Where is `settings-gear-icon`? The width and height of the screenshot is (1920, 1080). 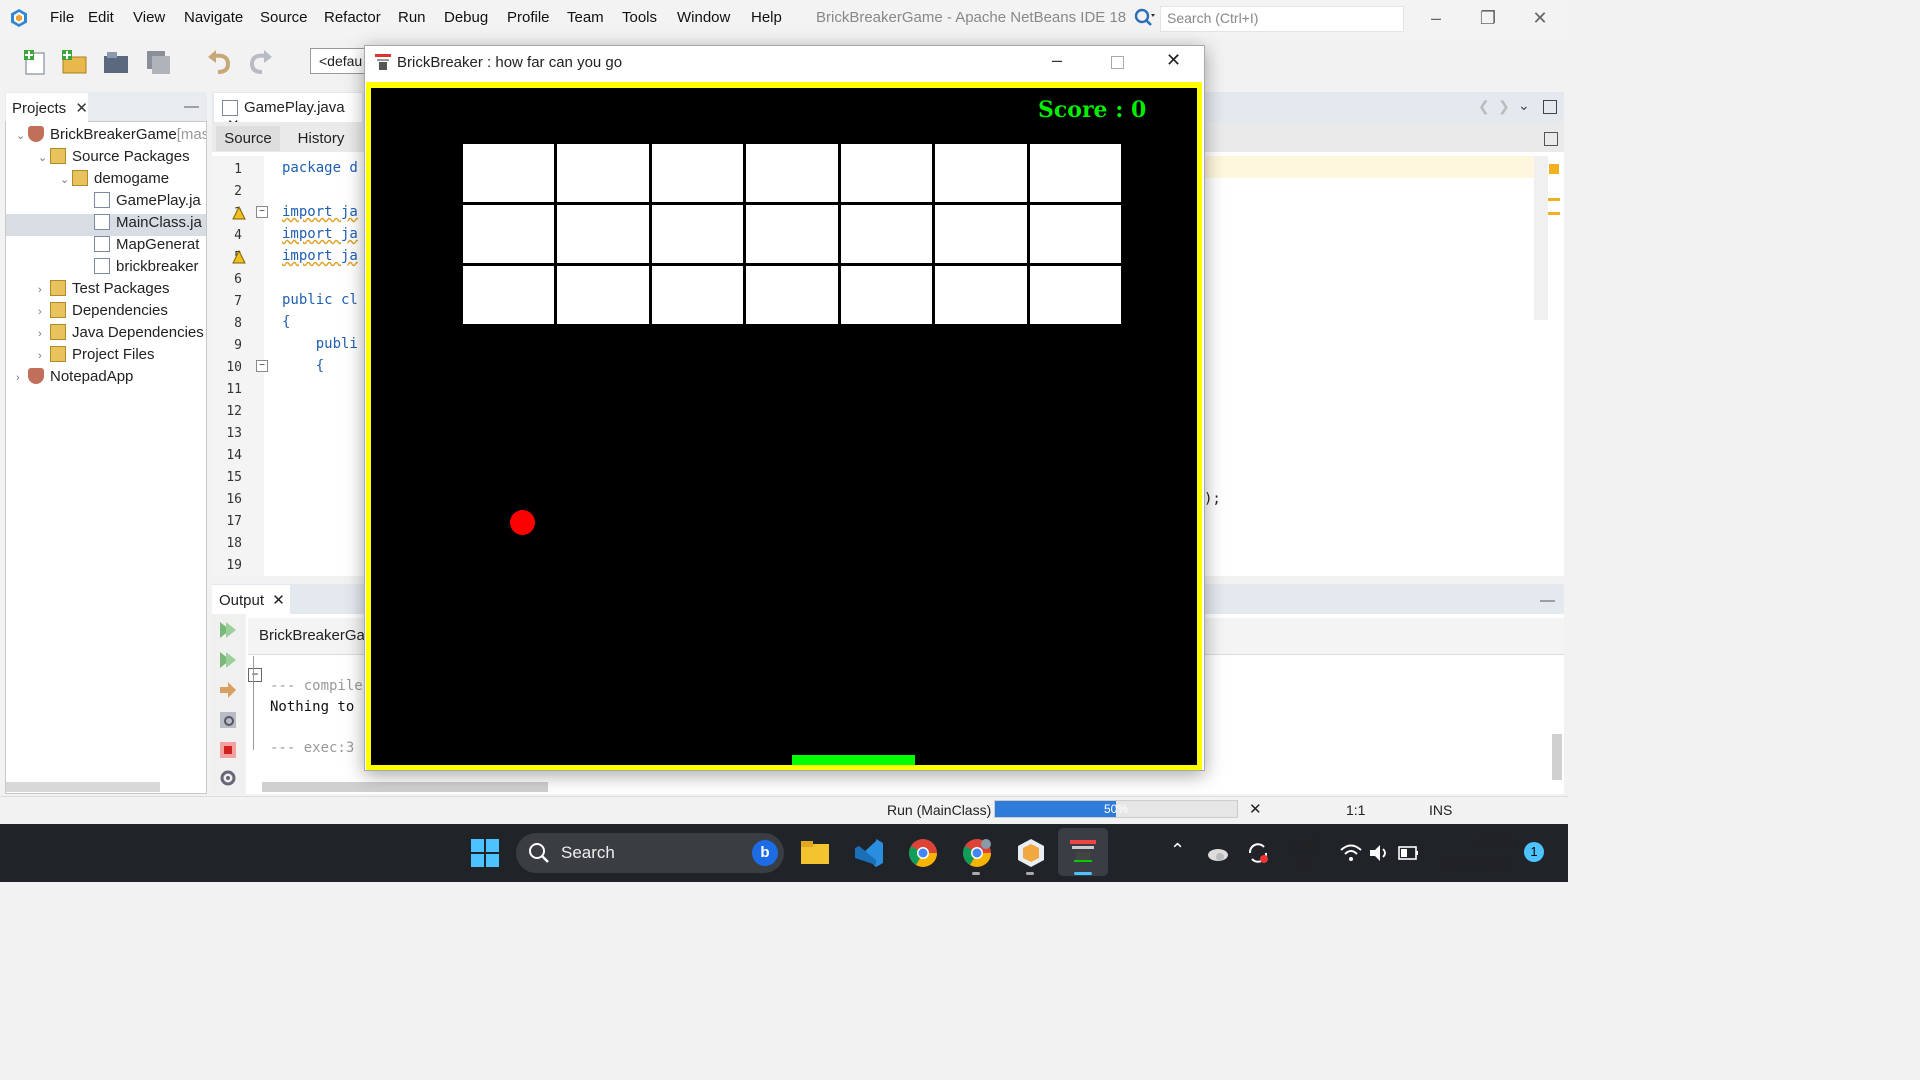
settings-gear-icon is located at coordinates (228, 778).